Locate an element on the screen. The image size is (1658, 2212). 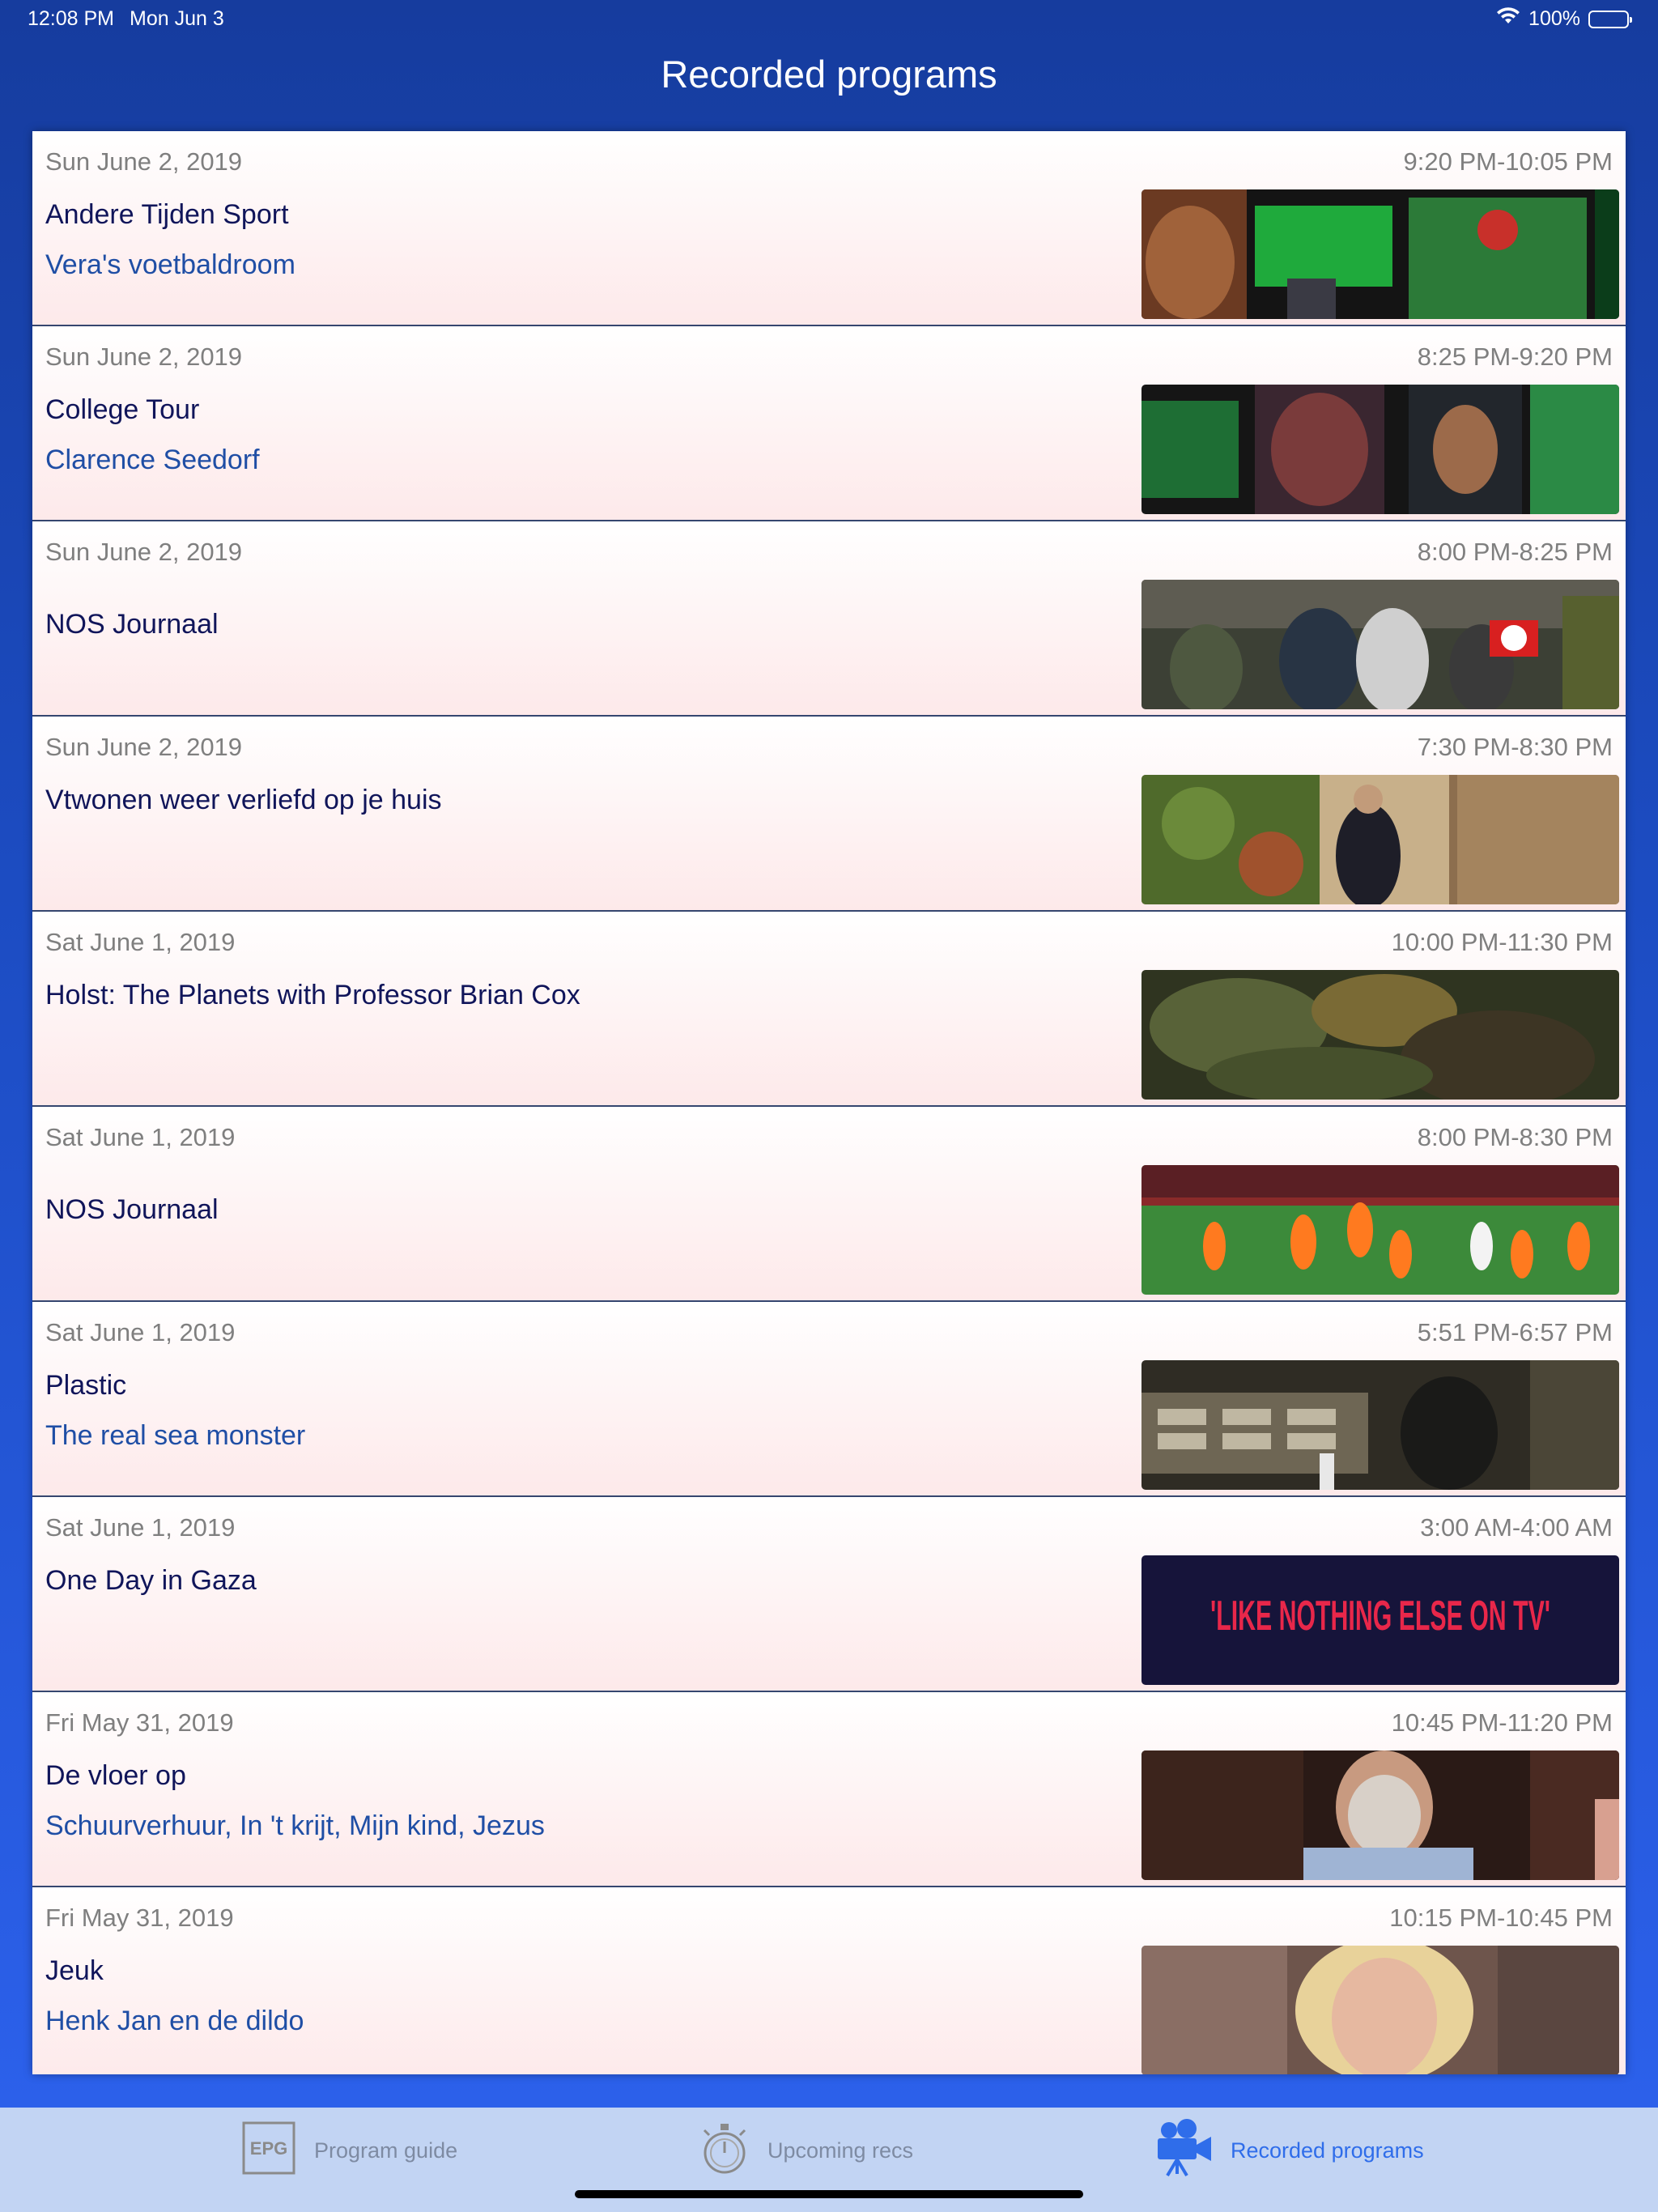
epg-icon-text: EPG is located at coordinates (268, 2149).